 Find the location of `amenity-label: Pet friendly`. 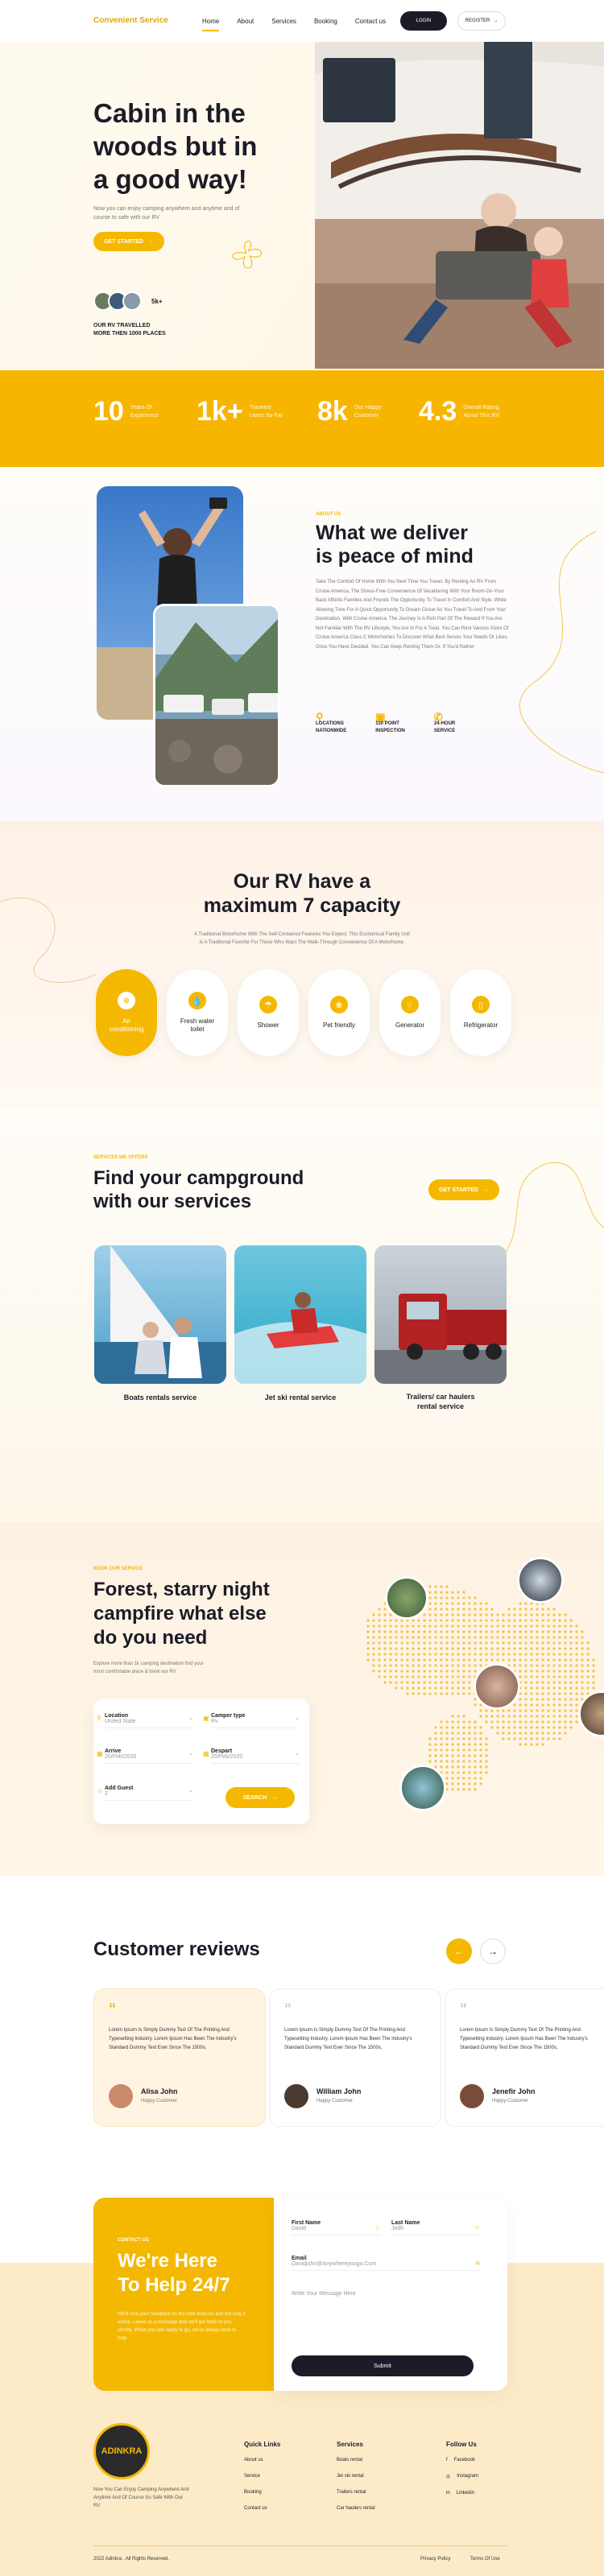

amenity-label: Pet friendly is located at coordinates (339, 1025).